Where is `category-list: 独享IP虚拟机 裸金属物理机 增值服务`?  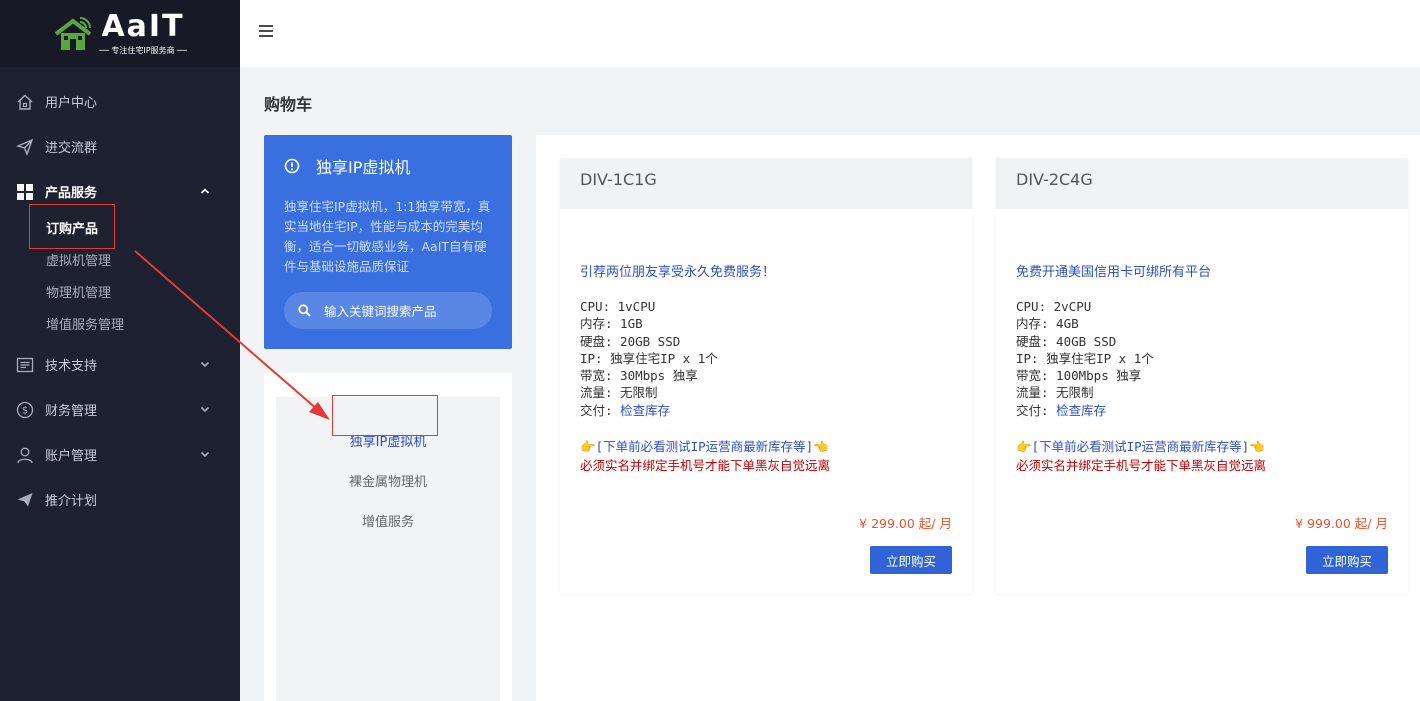
category-list: 独享IP虚拟机 裸金属物理机 增值服务 is located at coordinates (388, 549).